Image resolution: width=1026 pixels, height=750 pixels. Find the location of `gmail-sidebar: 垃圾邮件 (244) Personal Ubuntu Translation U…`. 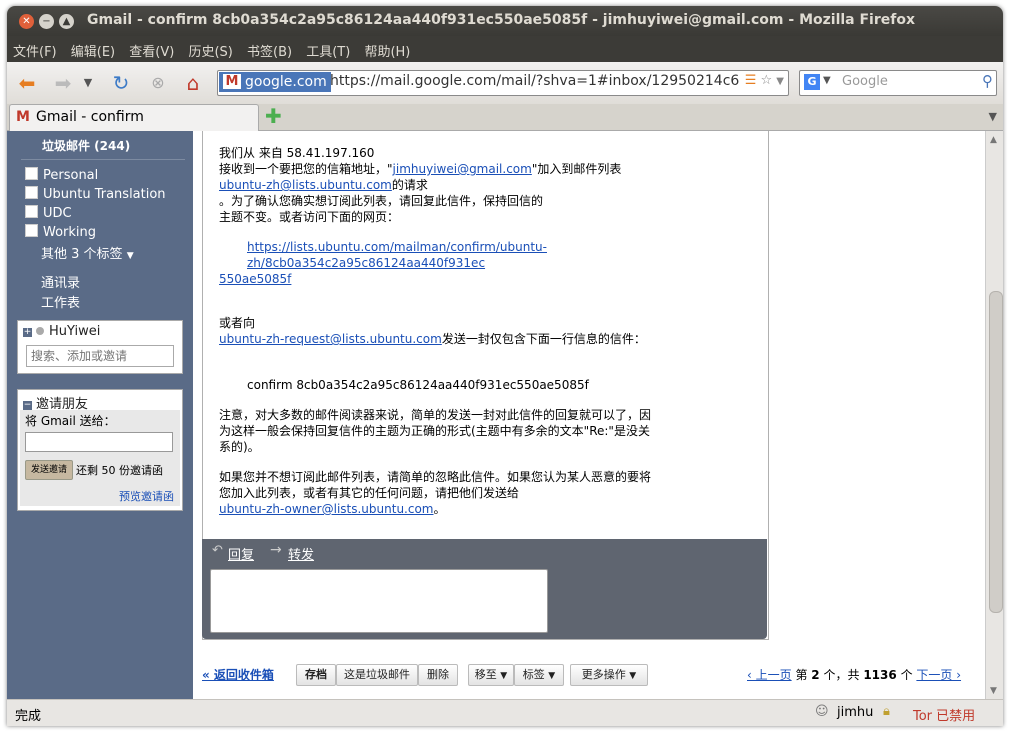

gmail-sidebar: 垃圾邮件 (244) Personal Ubuntu Translation U… is located at coordinates (100, 415).